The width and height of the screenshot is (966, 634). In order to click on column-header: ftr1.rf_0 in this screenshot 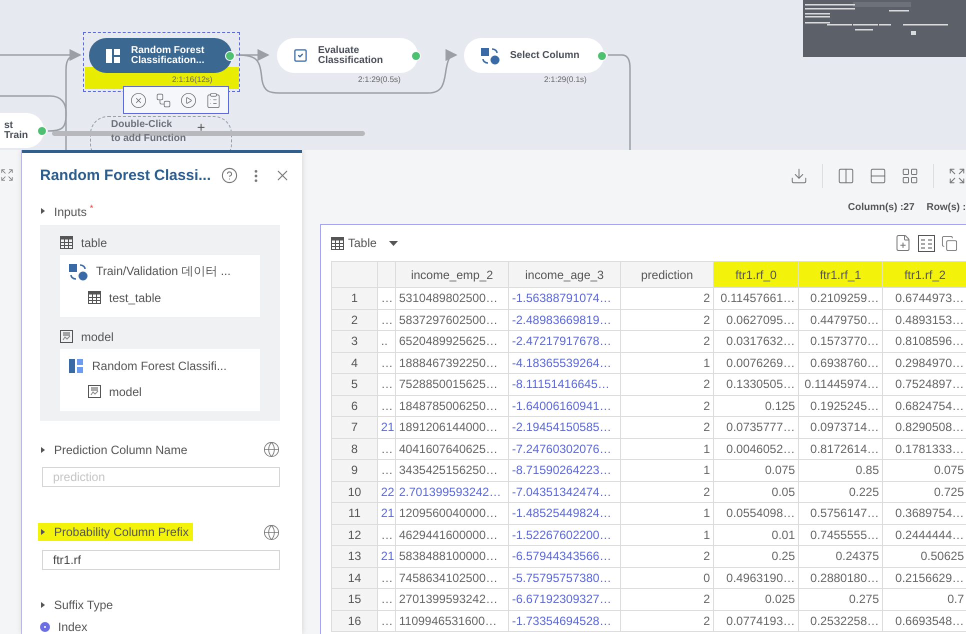, I will do `click(756, 275)`.